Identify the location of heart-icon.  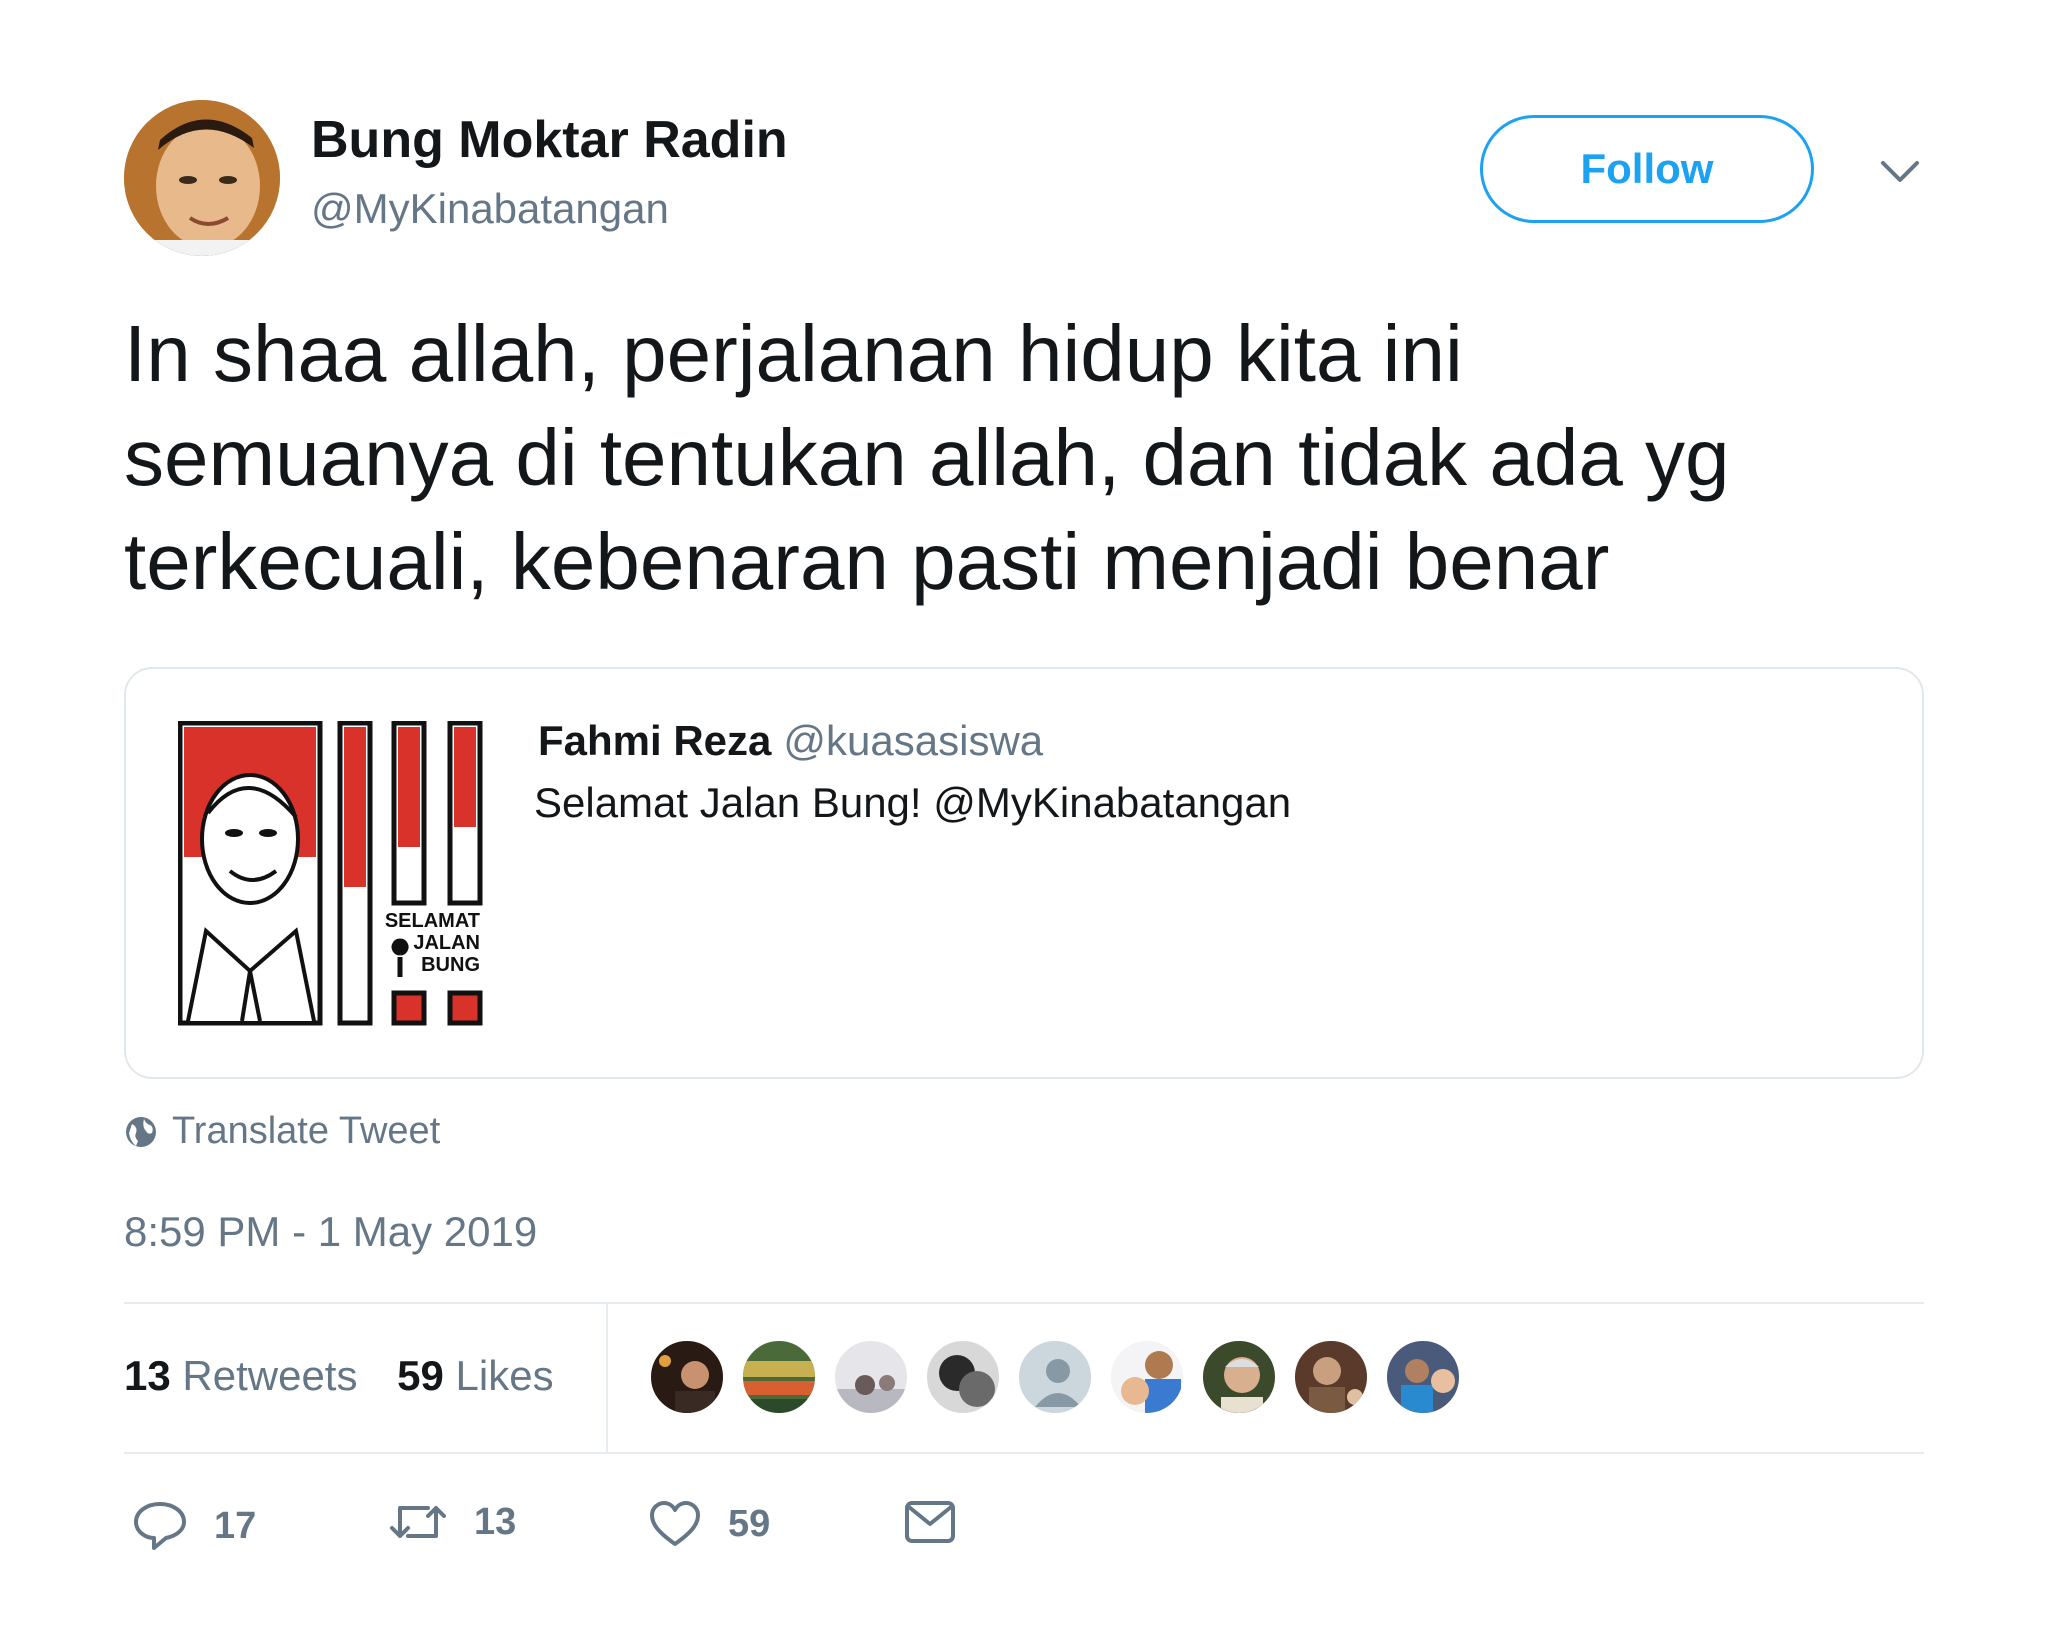
(675, 1523).